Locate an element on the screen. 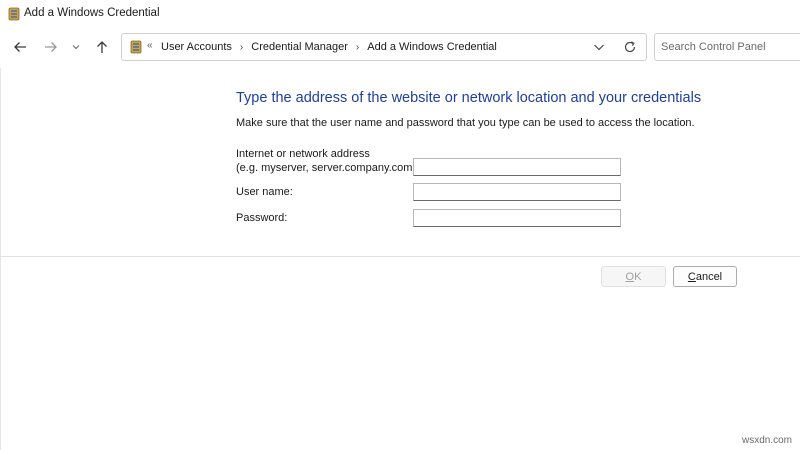 Image resolution: width=800 pixels, height=450 pixels. up-button is located at coordinates (102, 47).